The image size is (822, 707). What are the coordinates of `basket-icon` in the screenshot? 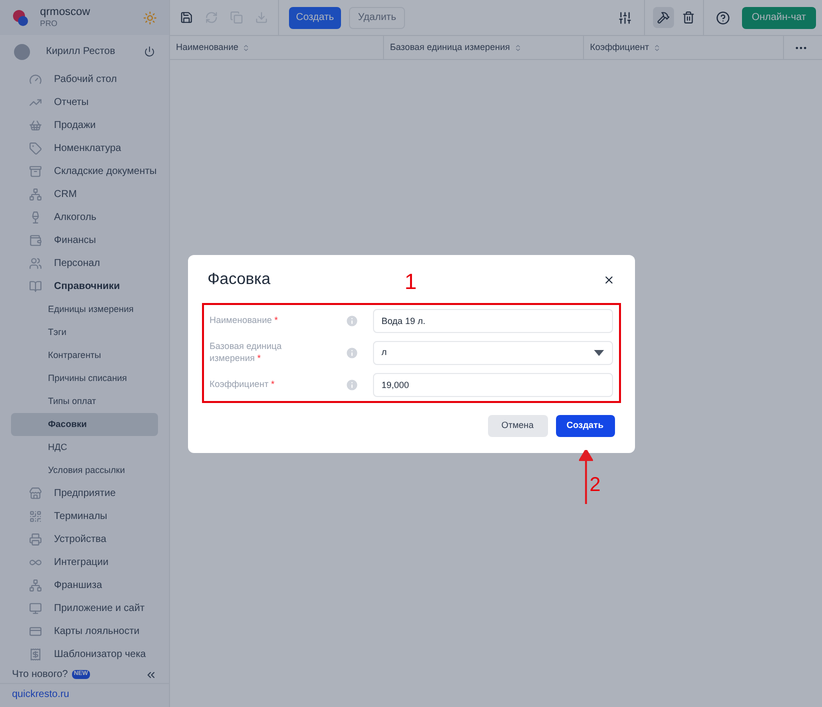 It's located at (35, 125).